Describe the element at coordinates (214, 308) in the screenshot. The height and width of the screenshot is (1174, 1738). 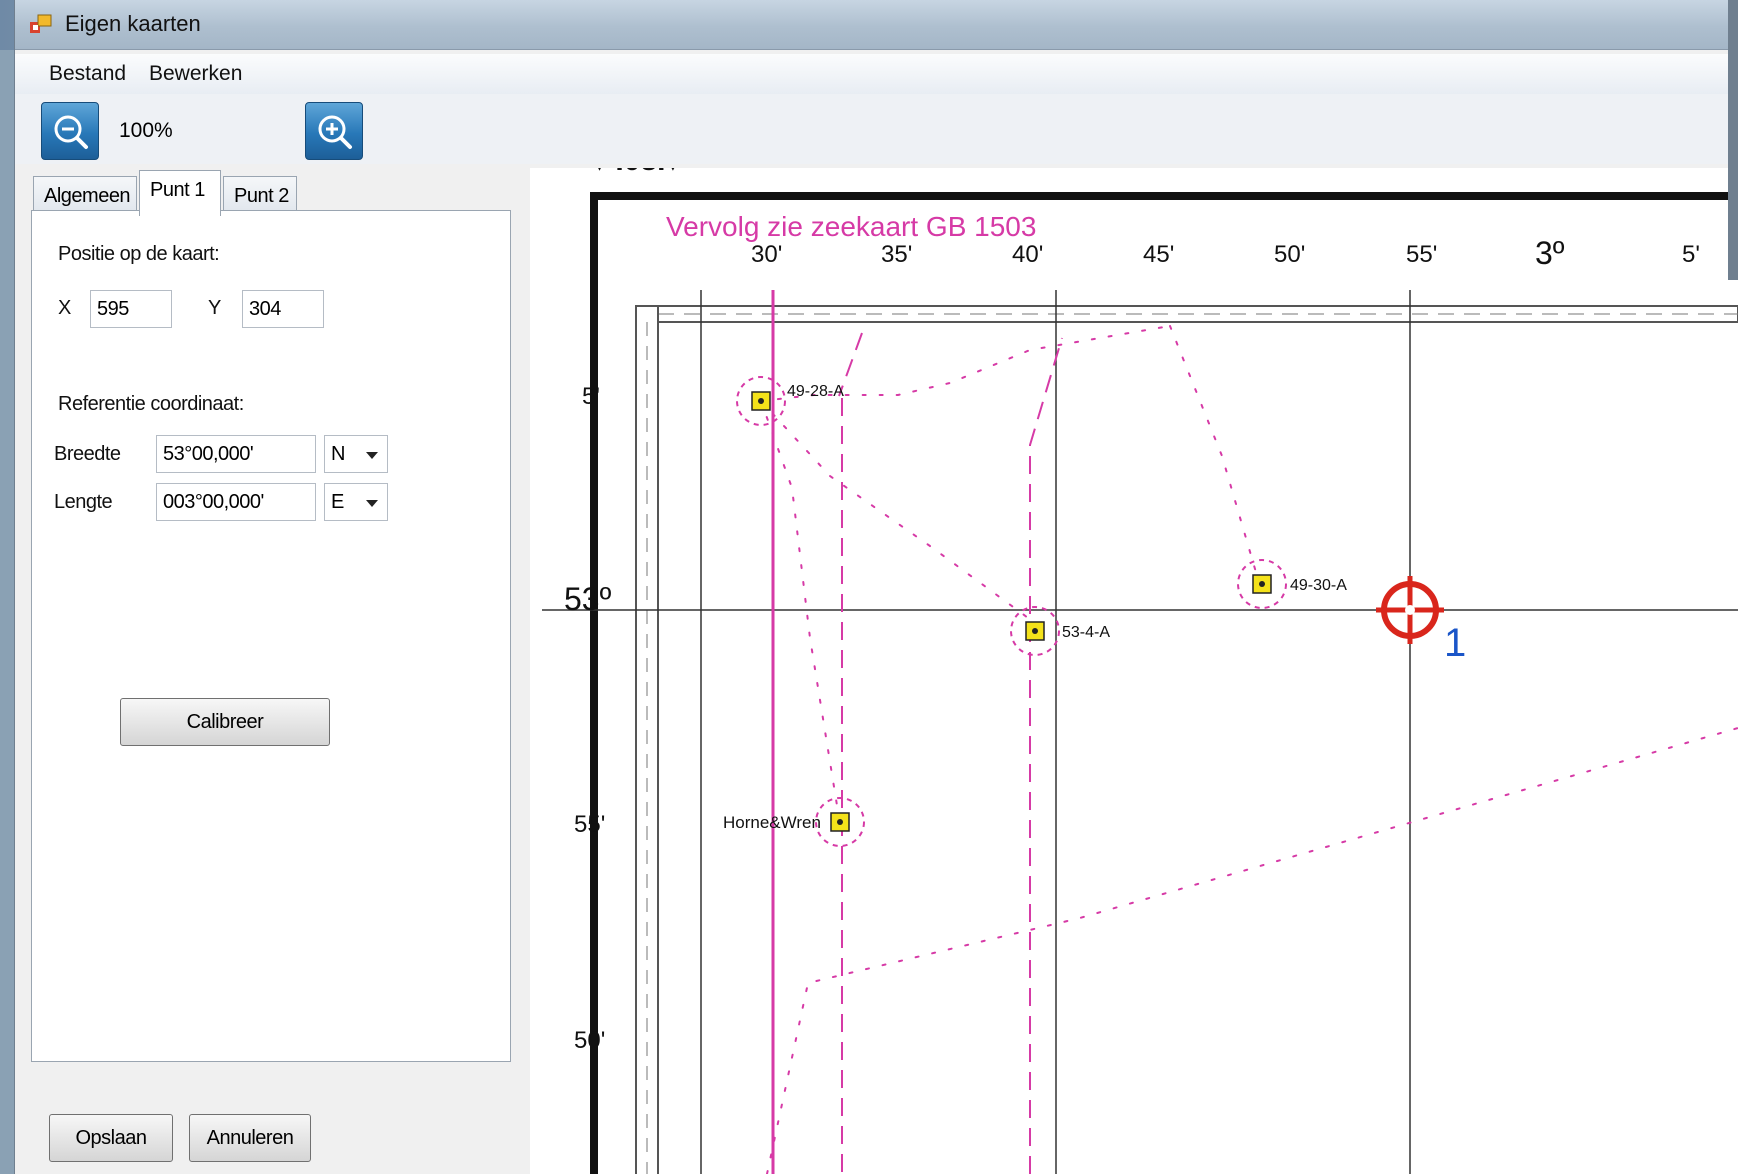
I see `y-label: Y` at that location.